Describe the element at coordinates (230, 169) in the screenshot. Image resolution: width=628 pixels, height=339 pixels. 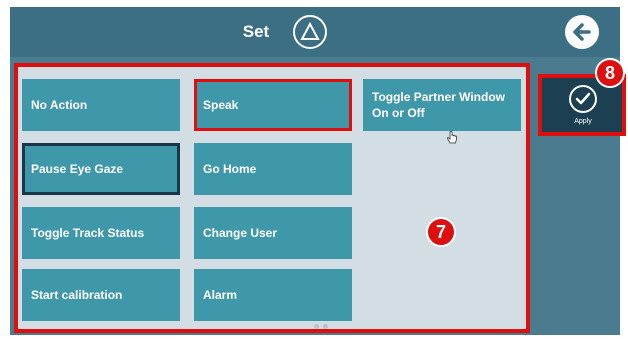
I see `tile-label: Go Home` at that location.